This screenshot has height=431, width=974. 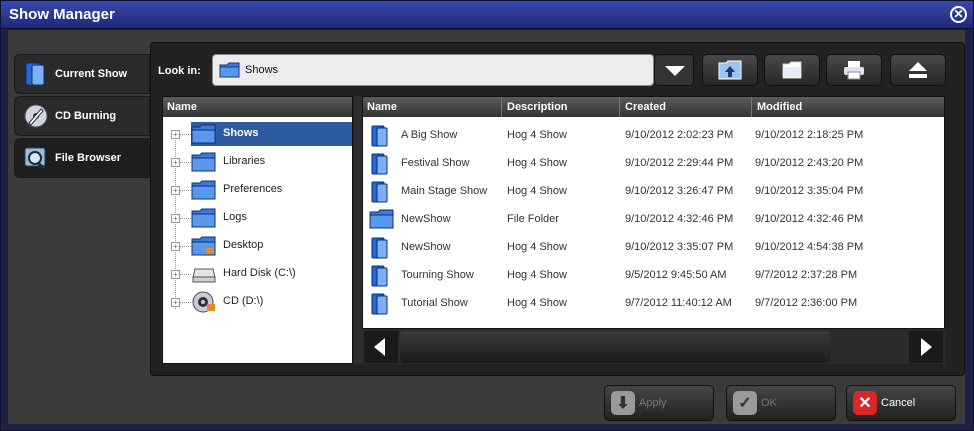 What do you see at coordinates (730, 70) in the screenshot?
I see `up-folder-button` at bounding box center [730, 70].